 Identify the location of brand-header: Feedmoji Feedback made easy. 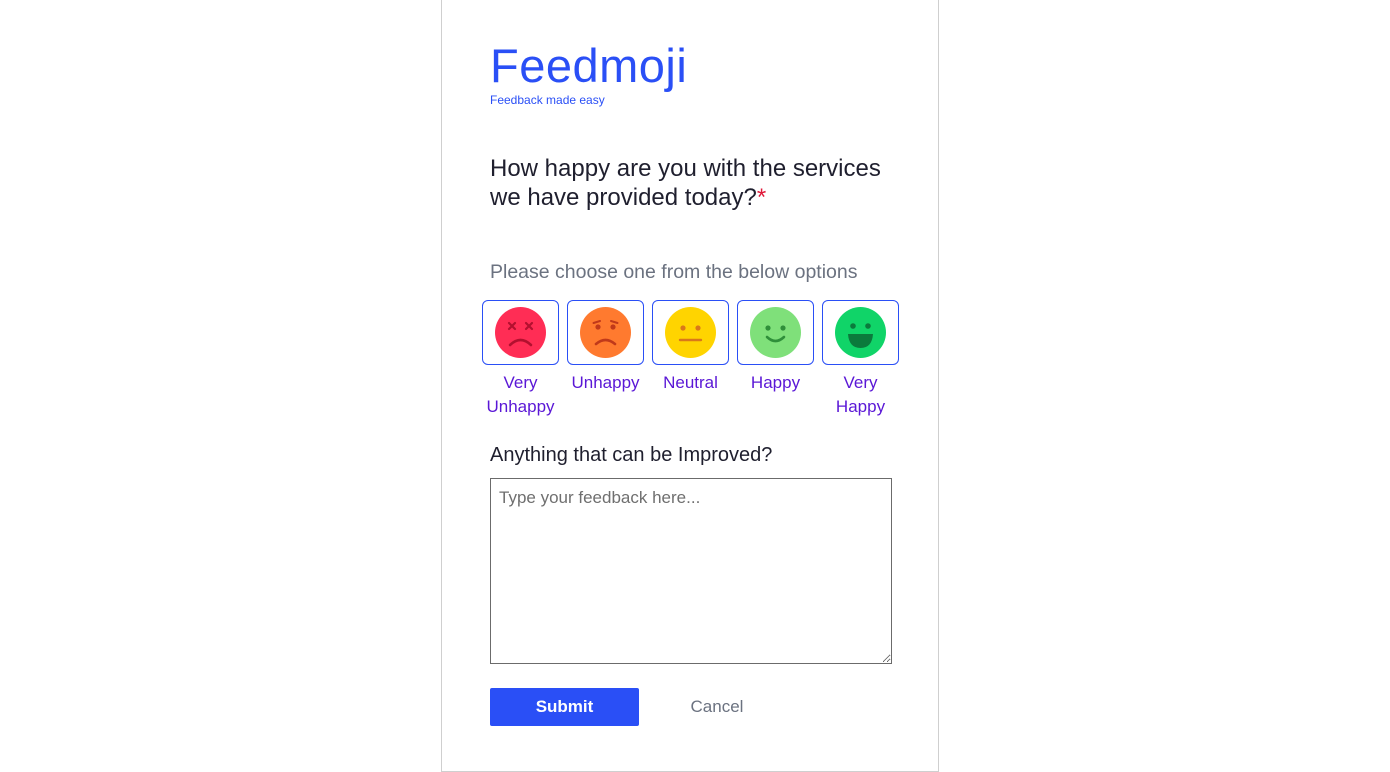
(588, 73).